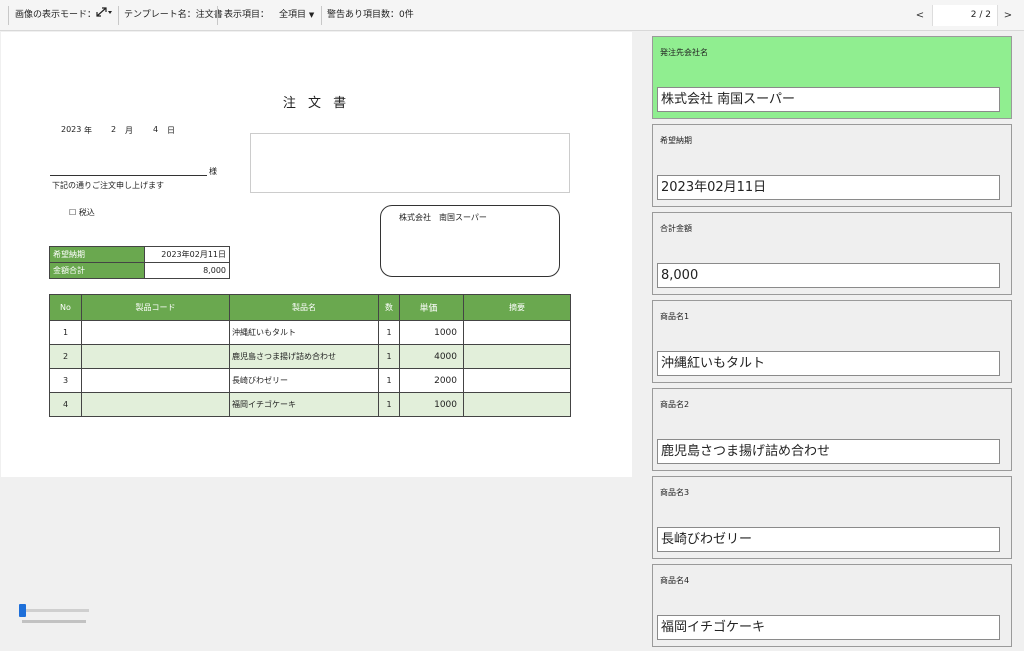 The image size is (1024, 651). What do you see at coordinates (675, 492) in the screenshot?
I see `field-label: 商品名3` at bounding box center [675, 492].